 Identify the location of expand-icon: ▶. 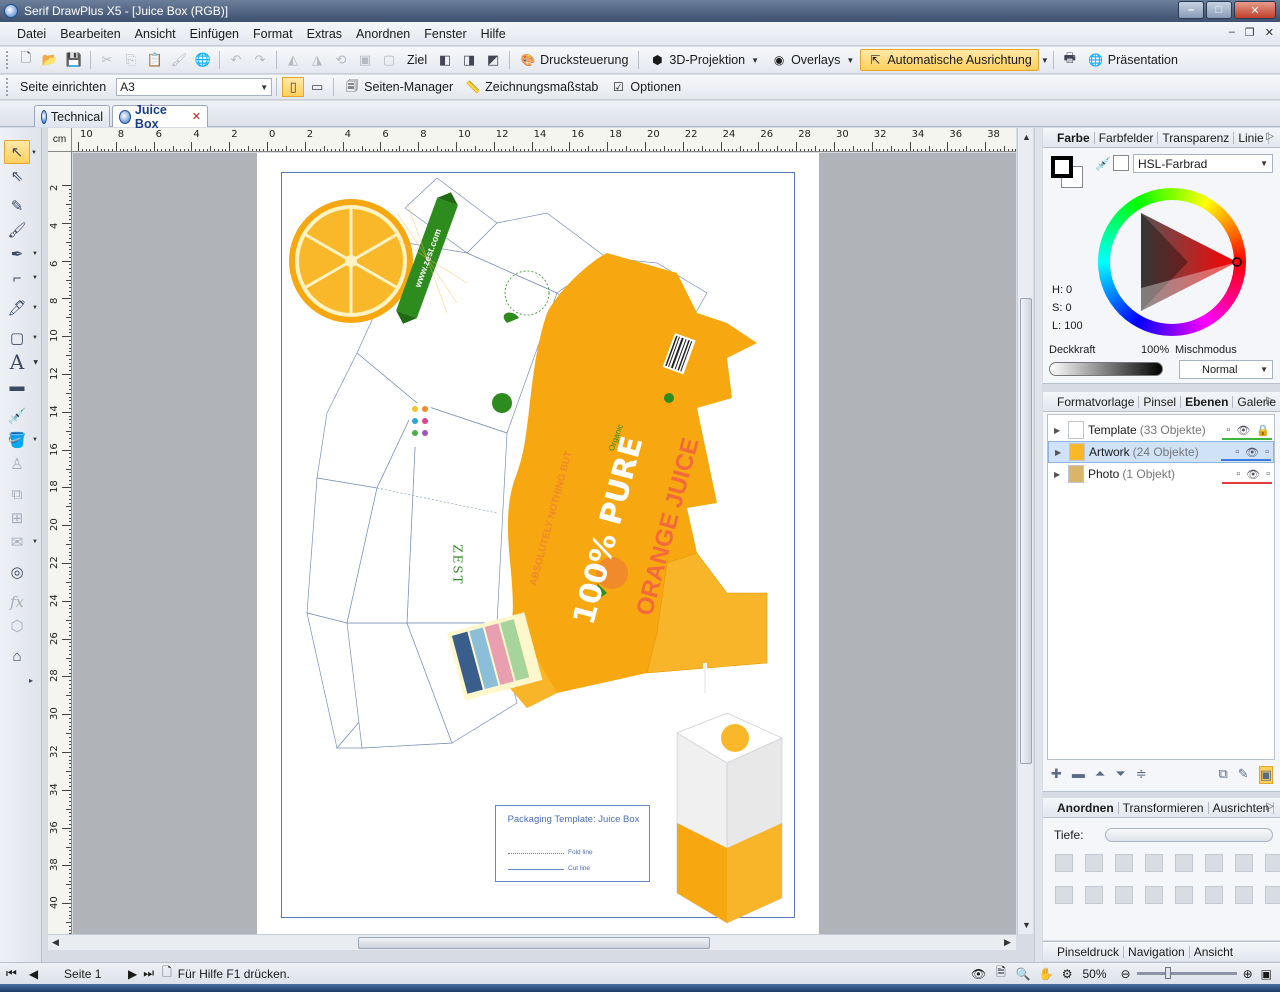
(1061, 452).